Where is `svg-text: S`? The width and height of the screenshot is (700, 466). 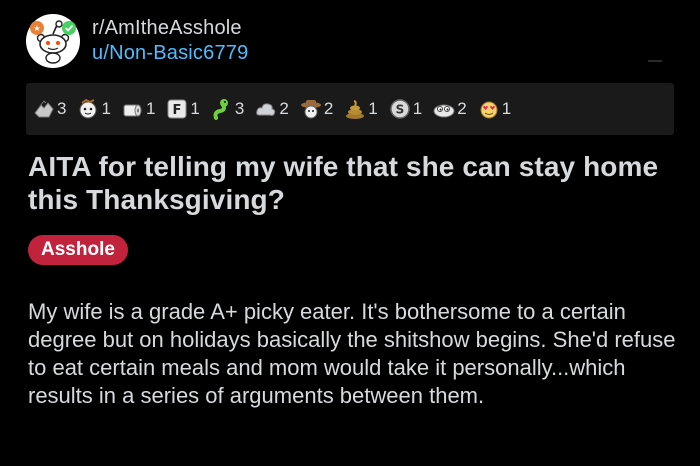 svg-text: S is located at coordinates (399, 110).